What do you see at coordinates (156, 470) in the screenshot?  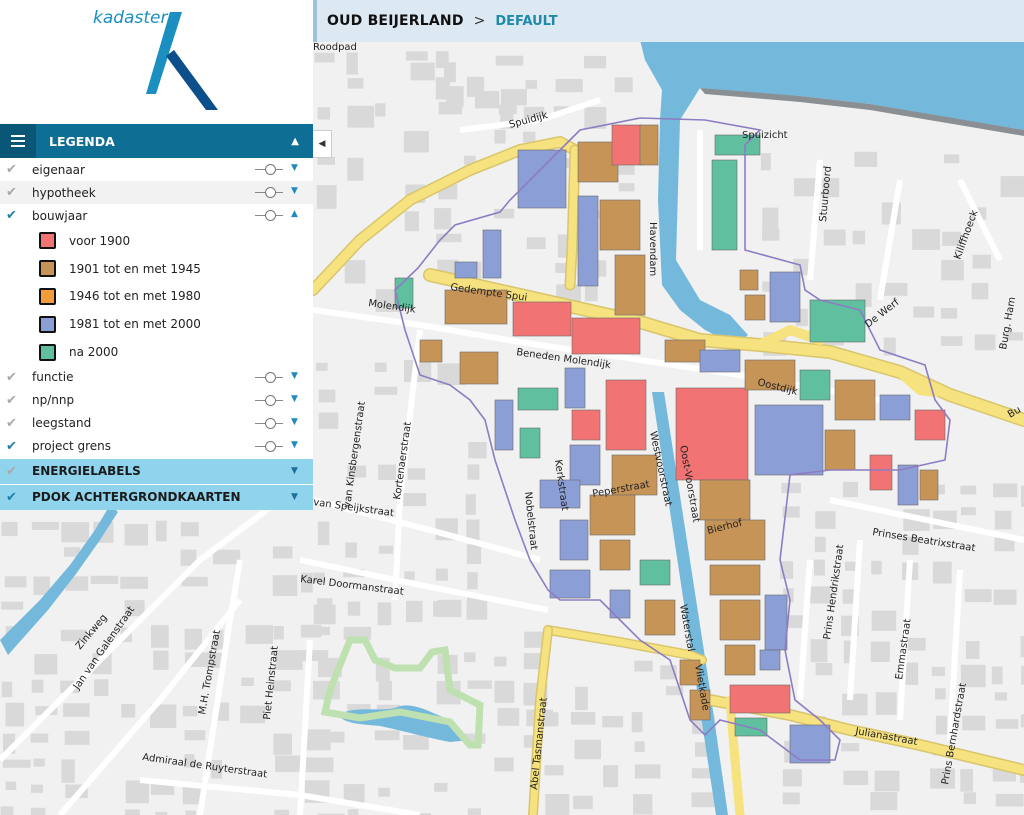 I see `group-row-energielabels: ✔ ENERGIELABELS ▼` at bounding box center [156, 470].